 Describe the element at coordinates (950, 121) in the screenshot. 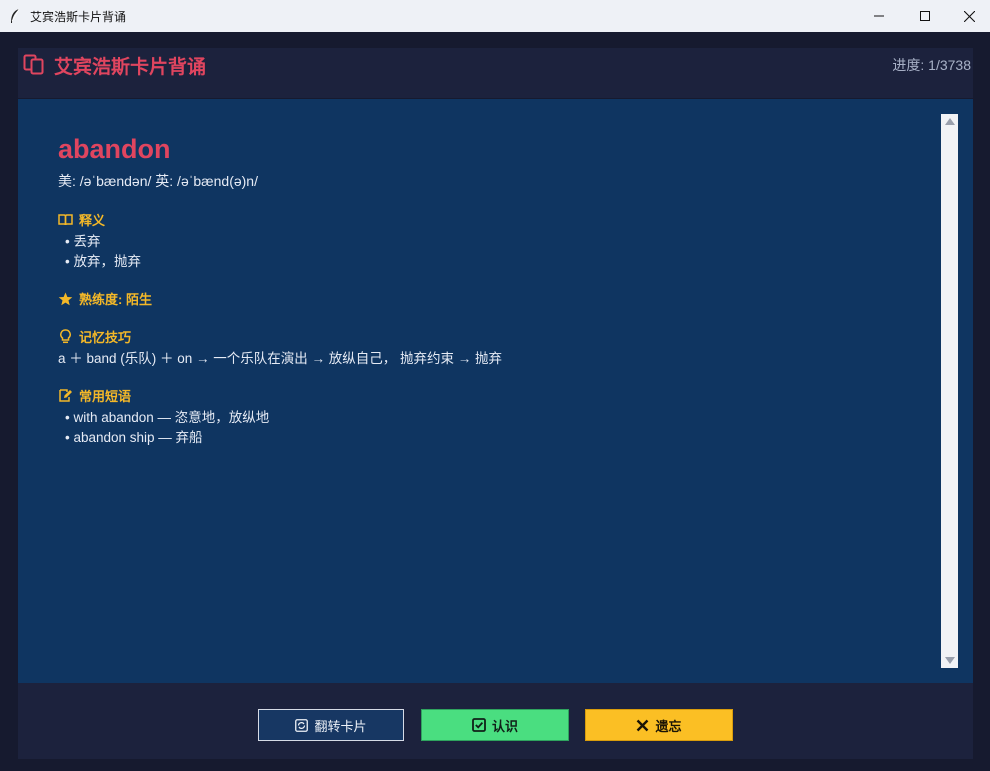

I see `scroll-up-arrow` at that location.